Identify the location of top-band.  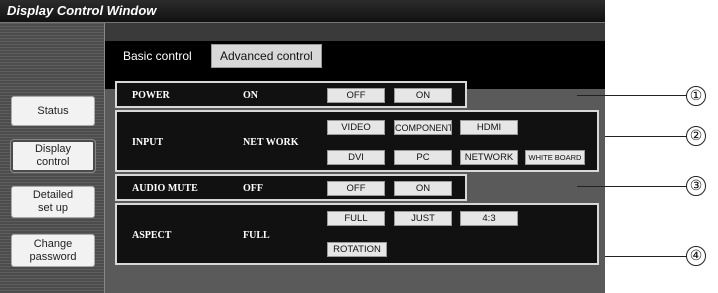
(355, 32).